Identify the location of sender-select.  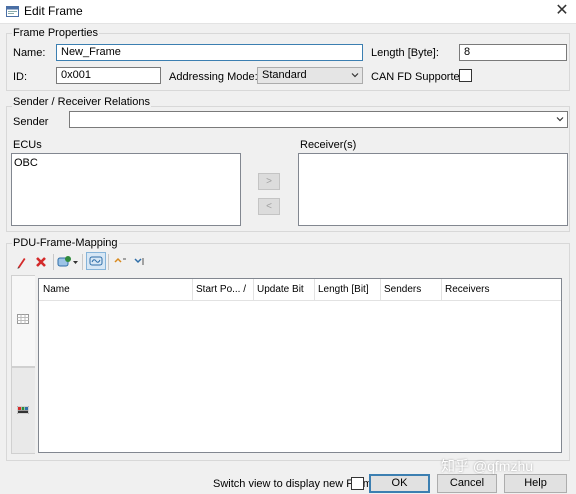
(318, 119).